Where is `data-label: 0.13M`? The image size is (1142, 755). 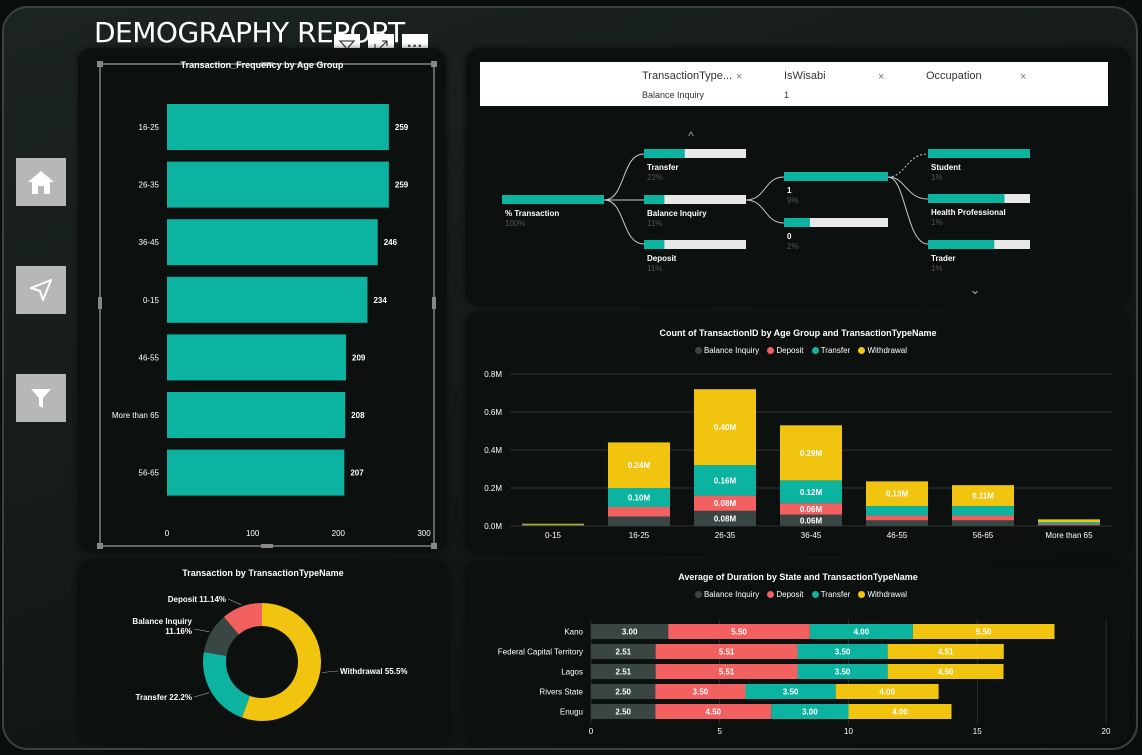
data-label: 0.13M is located at coordinates (897, 494).